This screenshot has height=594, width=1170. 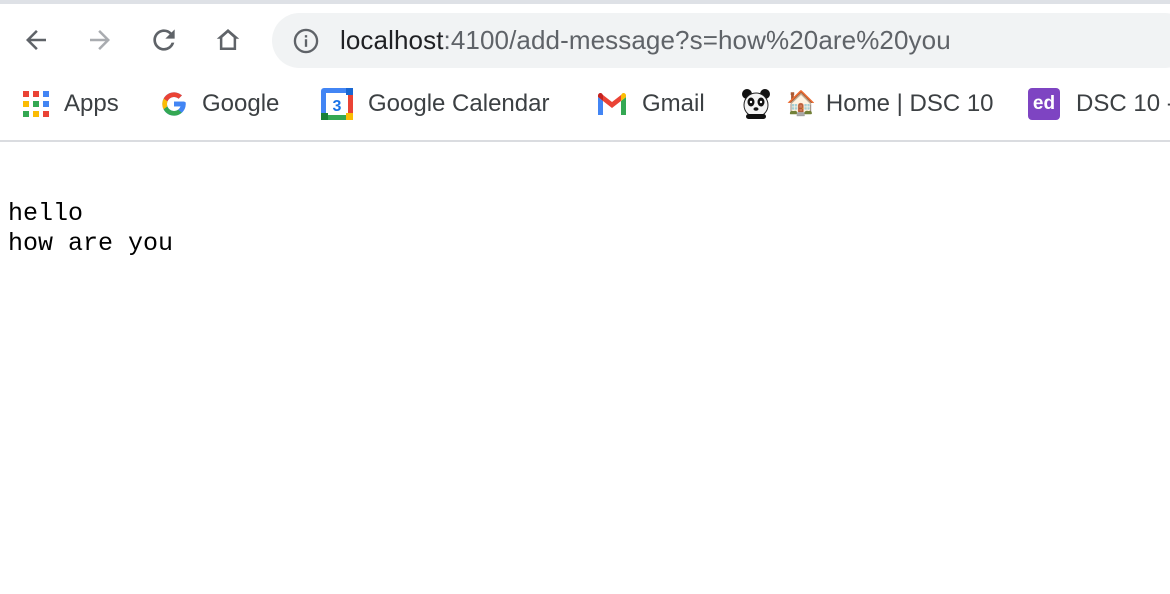 I want to click on bookmark-label: Apps, so click(x=91, y=103).